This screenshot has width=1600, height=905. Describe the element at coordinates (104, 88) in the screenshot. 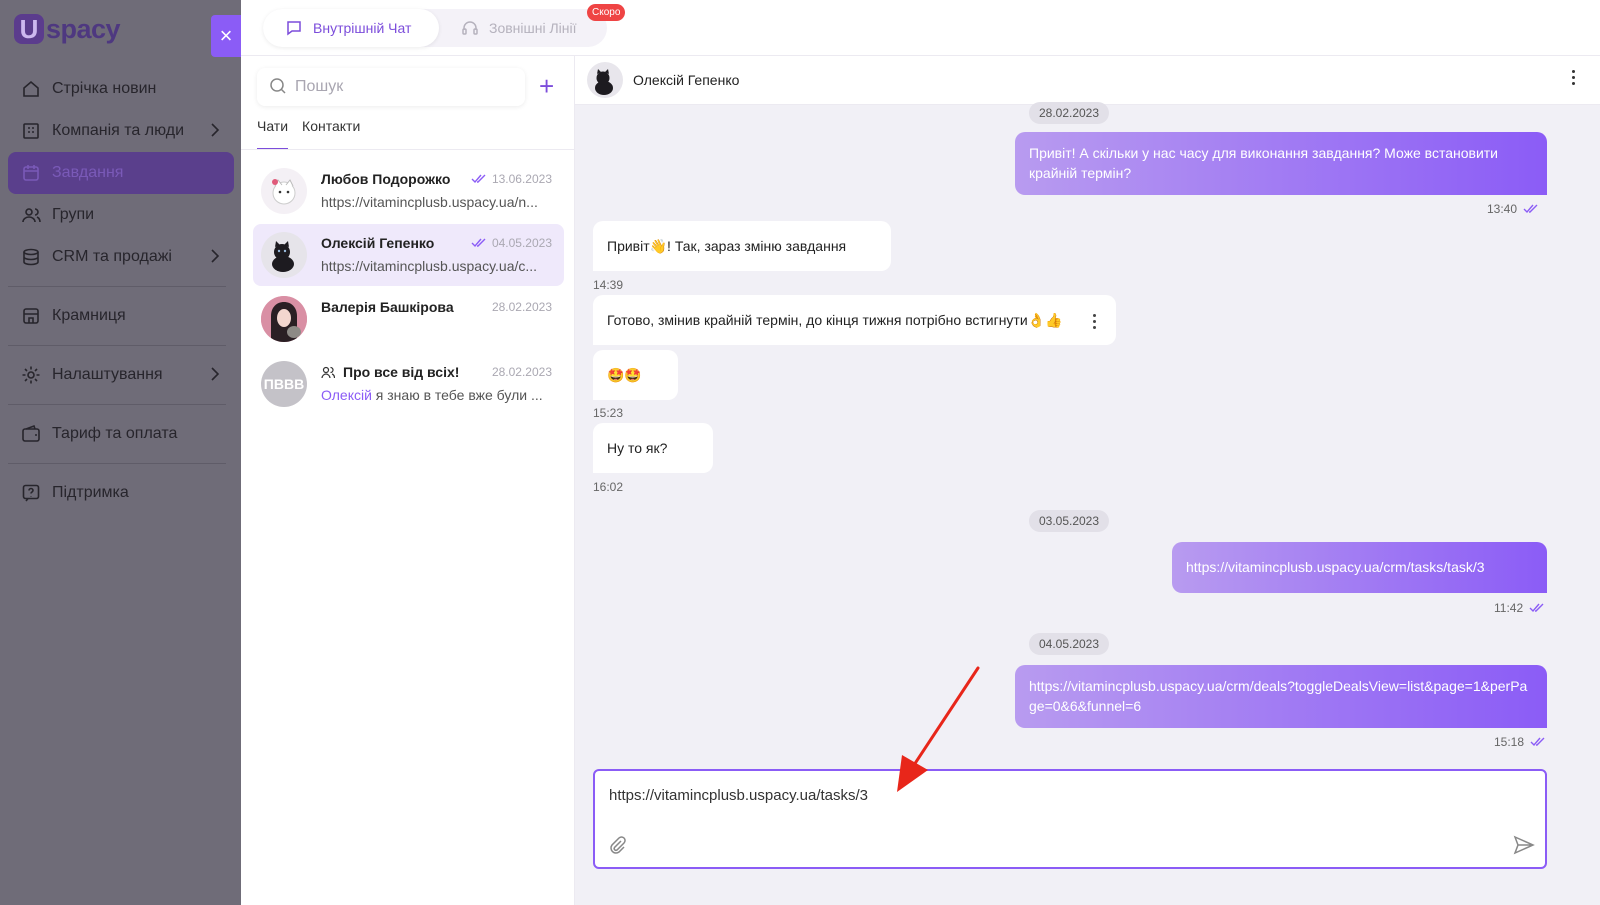

I see `sidebar-item-label: Стрічка новин` at that location.